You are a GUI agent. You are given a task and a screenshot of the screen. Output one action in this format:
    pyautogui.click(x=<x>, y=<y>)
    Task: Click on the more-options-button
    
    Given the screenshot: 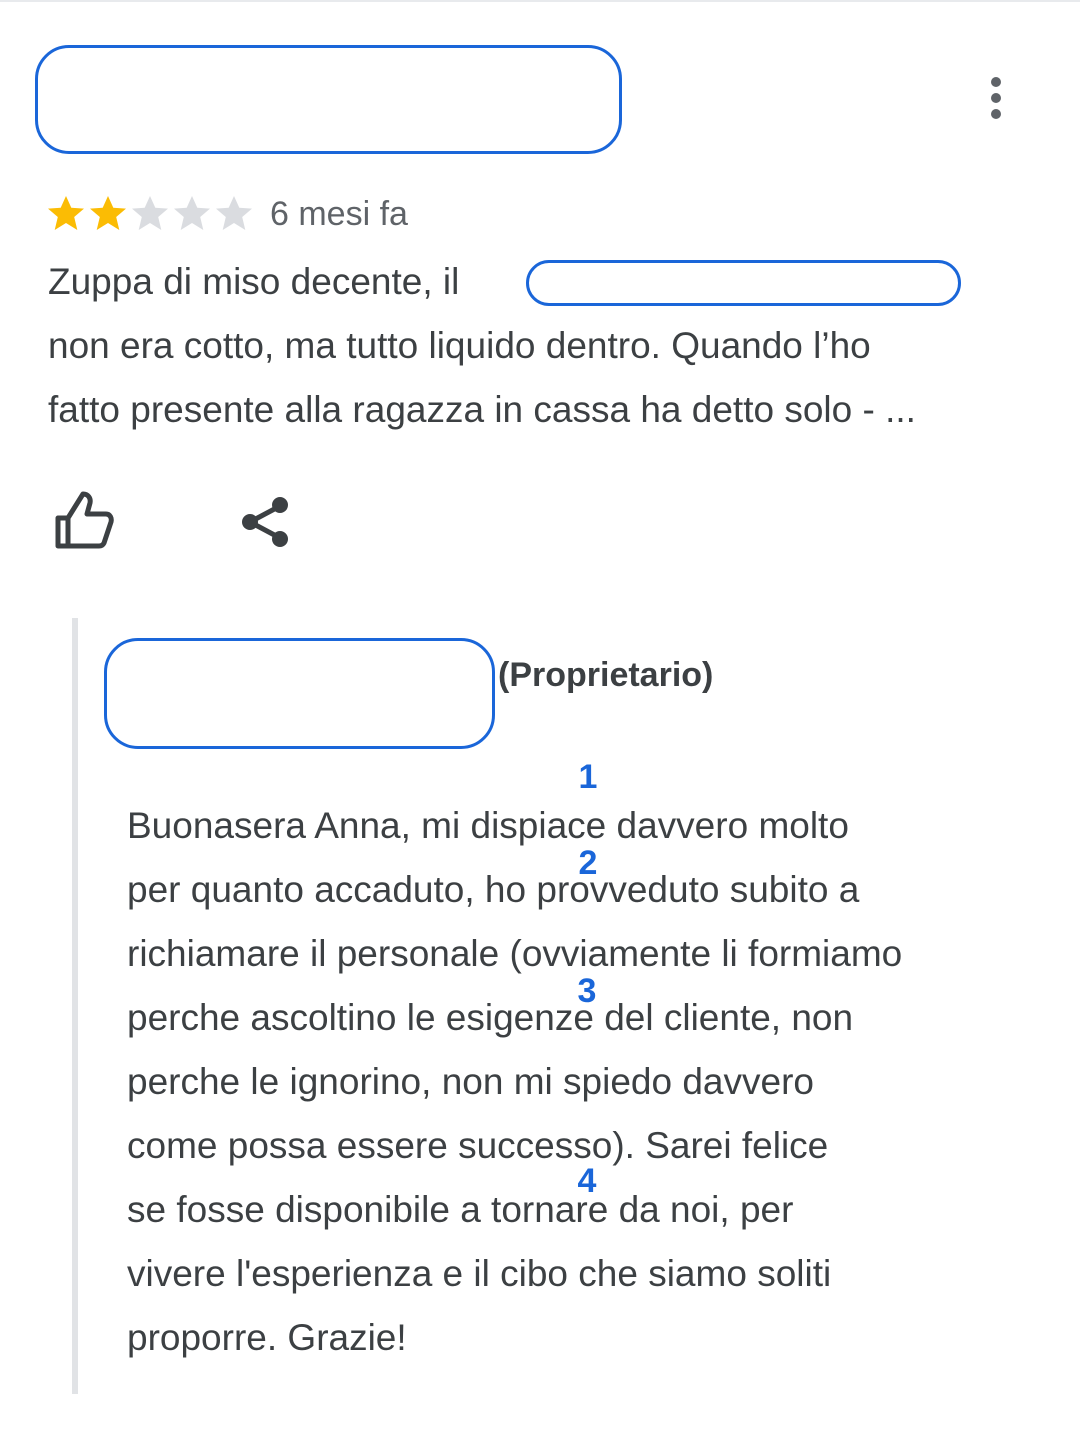 What is the action you would take?
    pyautogui.click(x=996, y=98)
    